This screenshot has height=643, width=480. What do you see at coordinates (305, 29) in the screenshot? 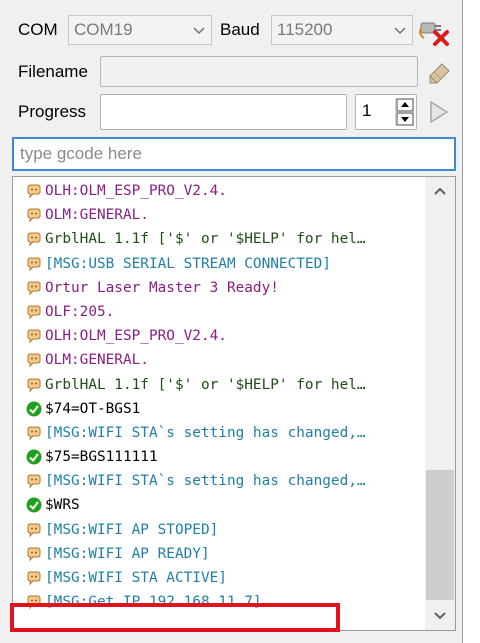
I see `baud-rate-value: 115200` at bounding box center [305, 29].